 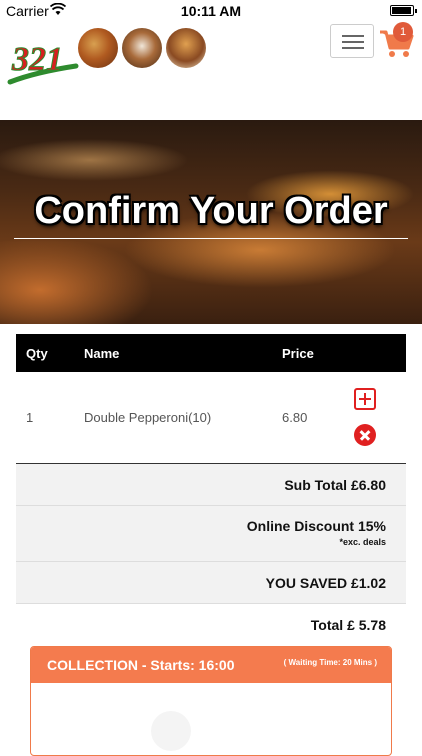 What do you see at coordinates (403, 32) in the screenshot?
I see `cart-count-badge: 1` at bounding box center [403, 32].